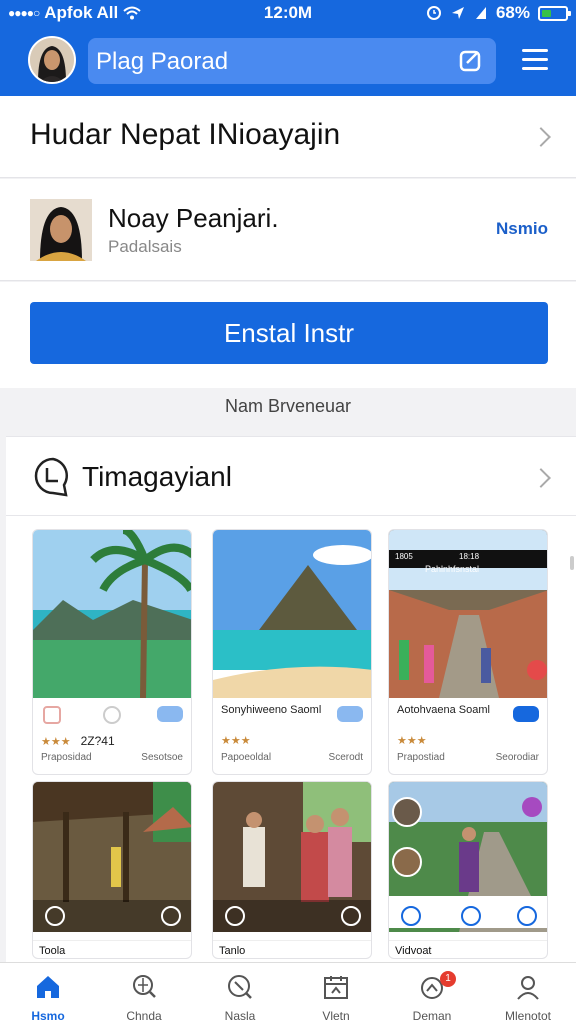 This screenshot has height=1024, width=576. What do you see at coordinates (52, 60) in the screenshot?
I see `avatar` at bounding box center [52, 60].